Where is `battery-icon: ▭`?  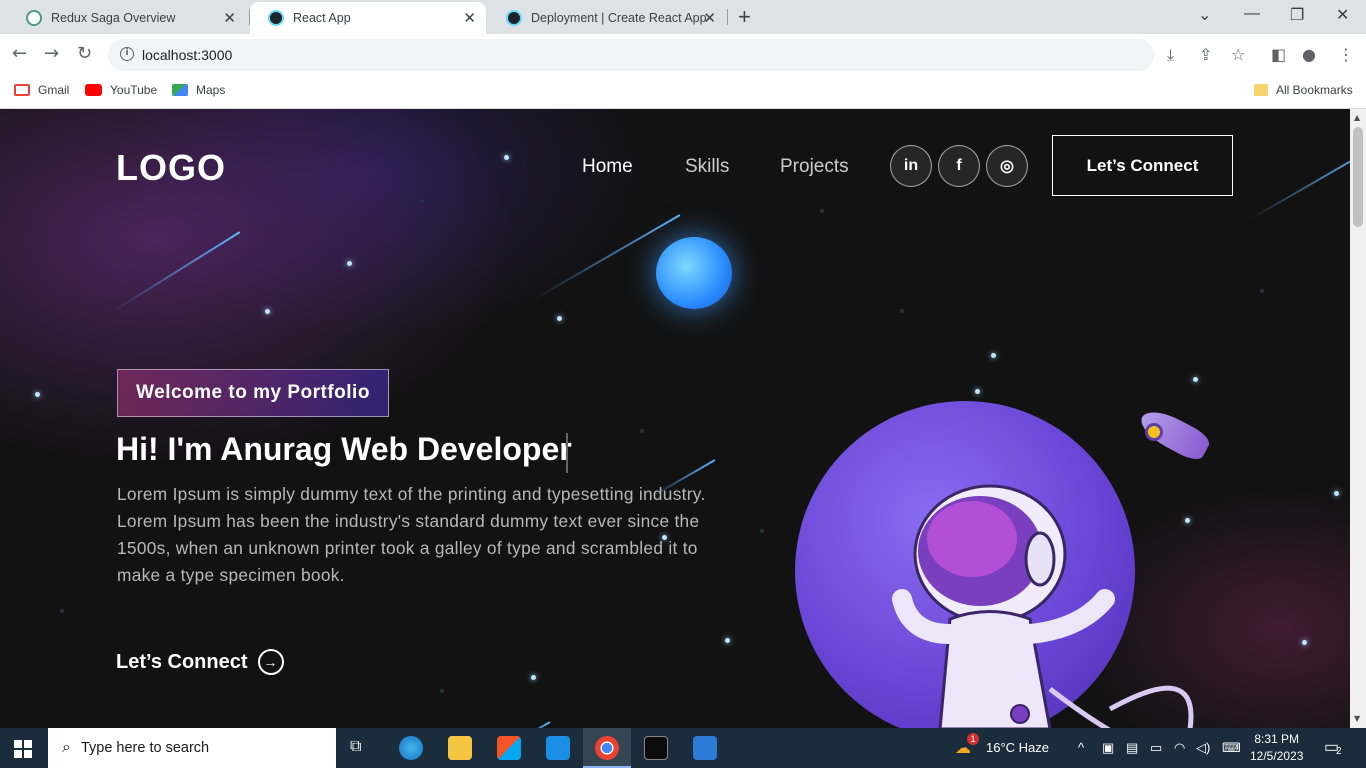
battery-icon: ▭ is located at coordinates (1156, 748).